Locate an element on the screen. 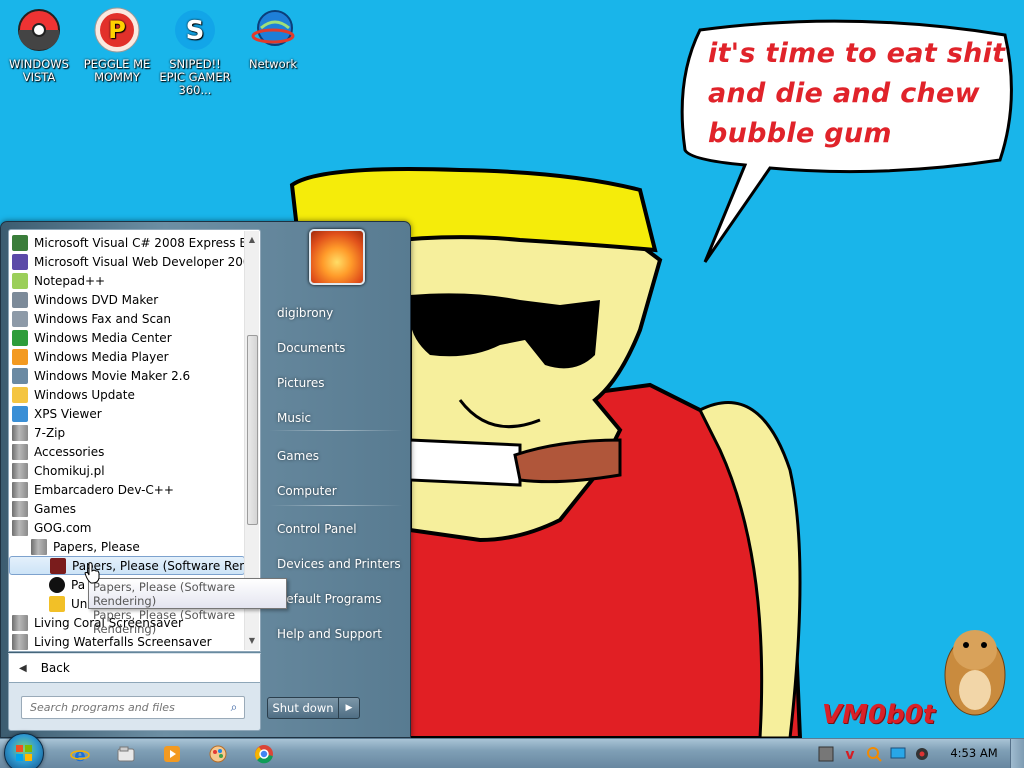 The image size is (1024, 768). windows-update-icon is located at coordinates (20, 394).